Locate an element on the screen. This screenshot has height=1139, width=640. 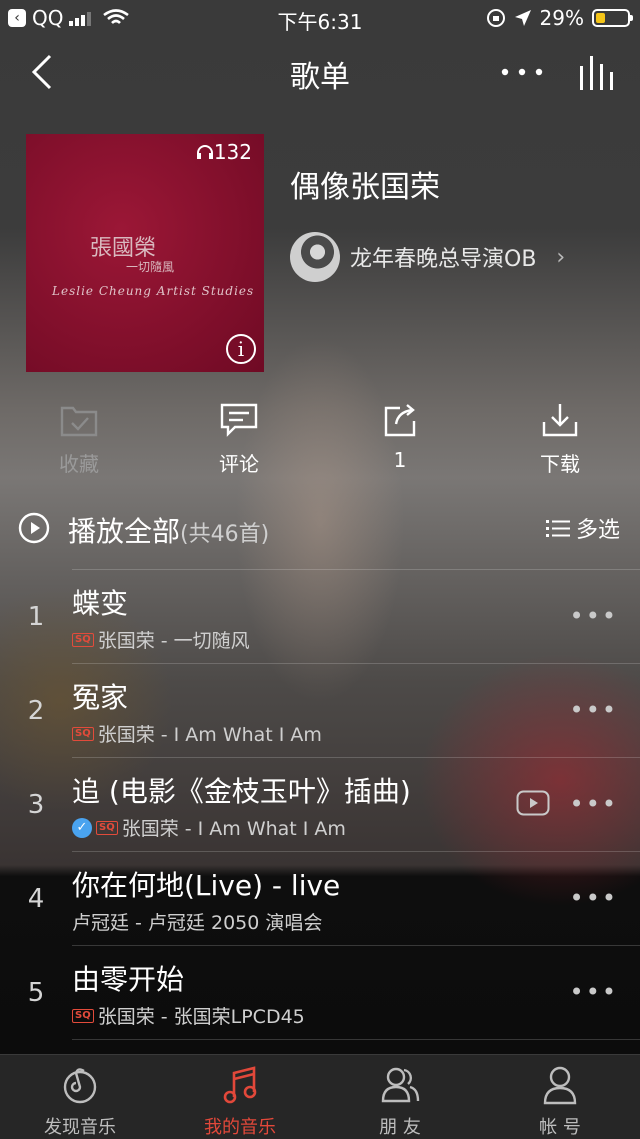
cover-artist-text: Leslie Cheung Artist Studies is located at coordinates (153, 291).